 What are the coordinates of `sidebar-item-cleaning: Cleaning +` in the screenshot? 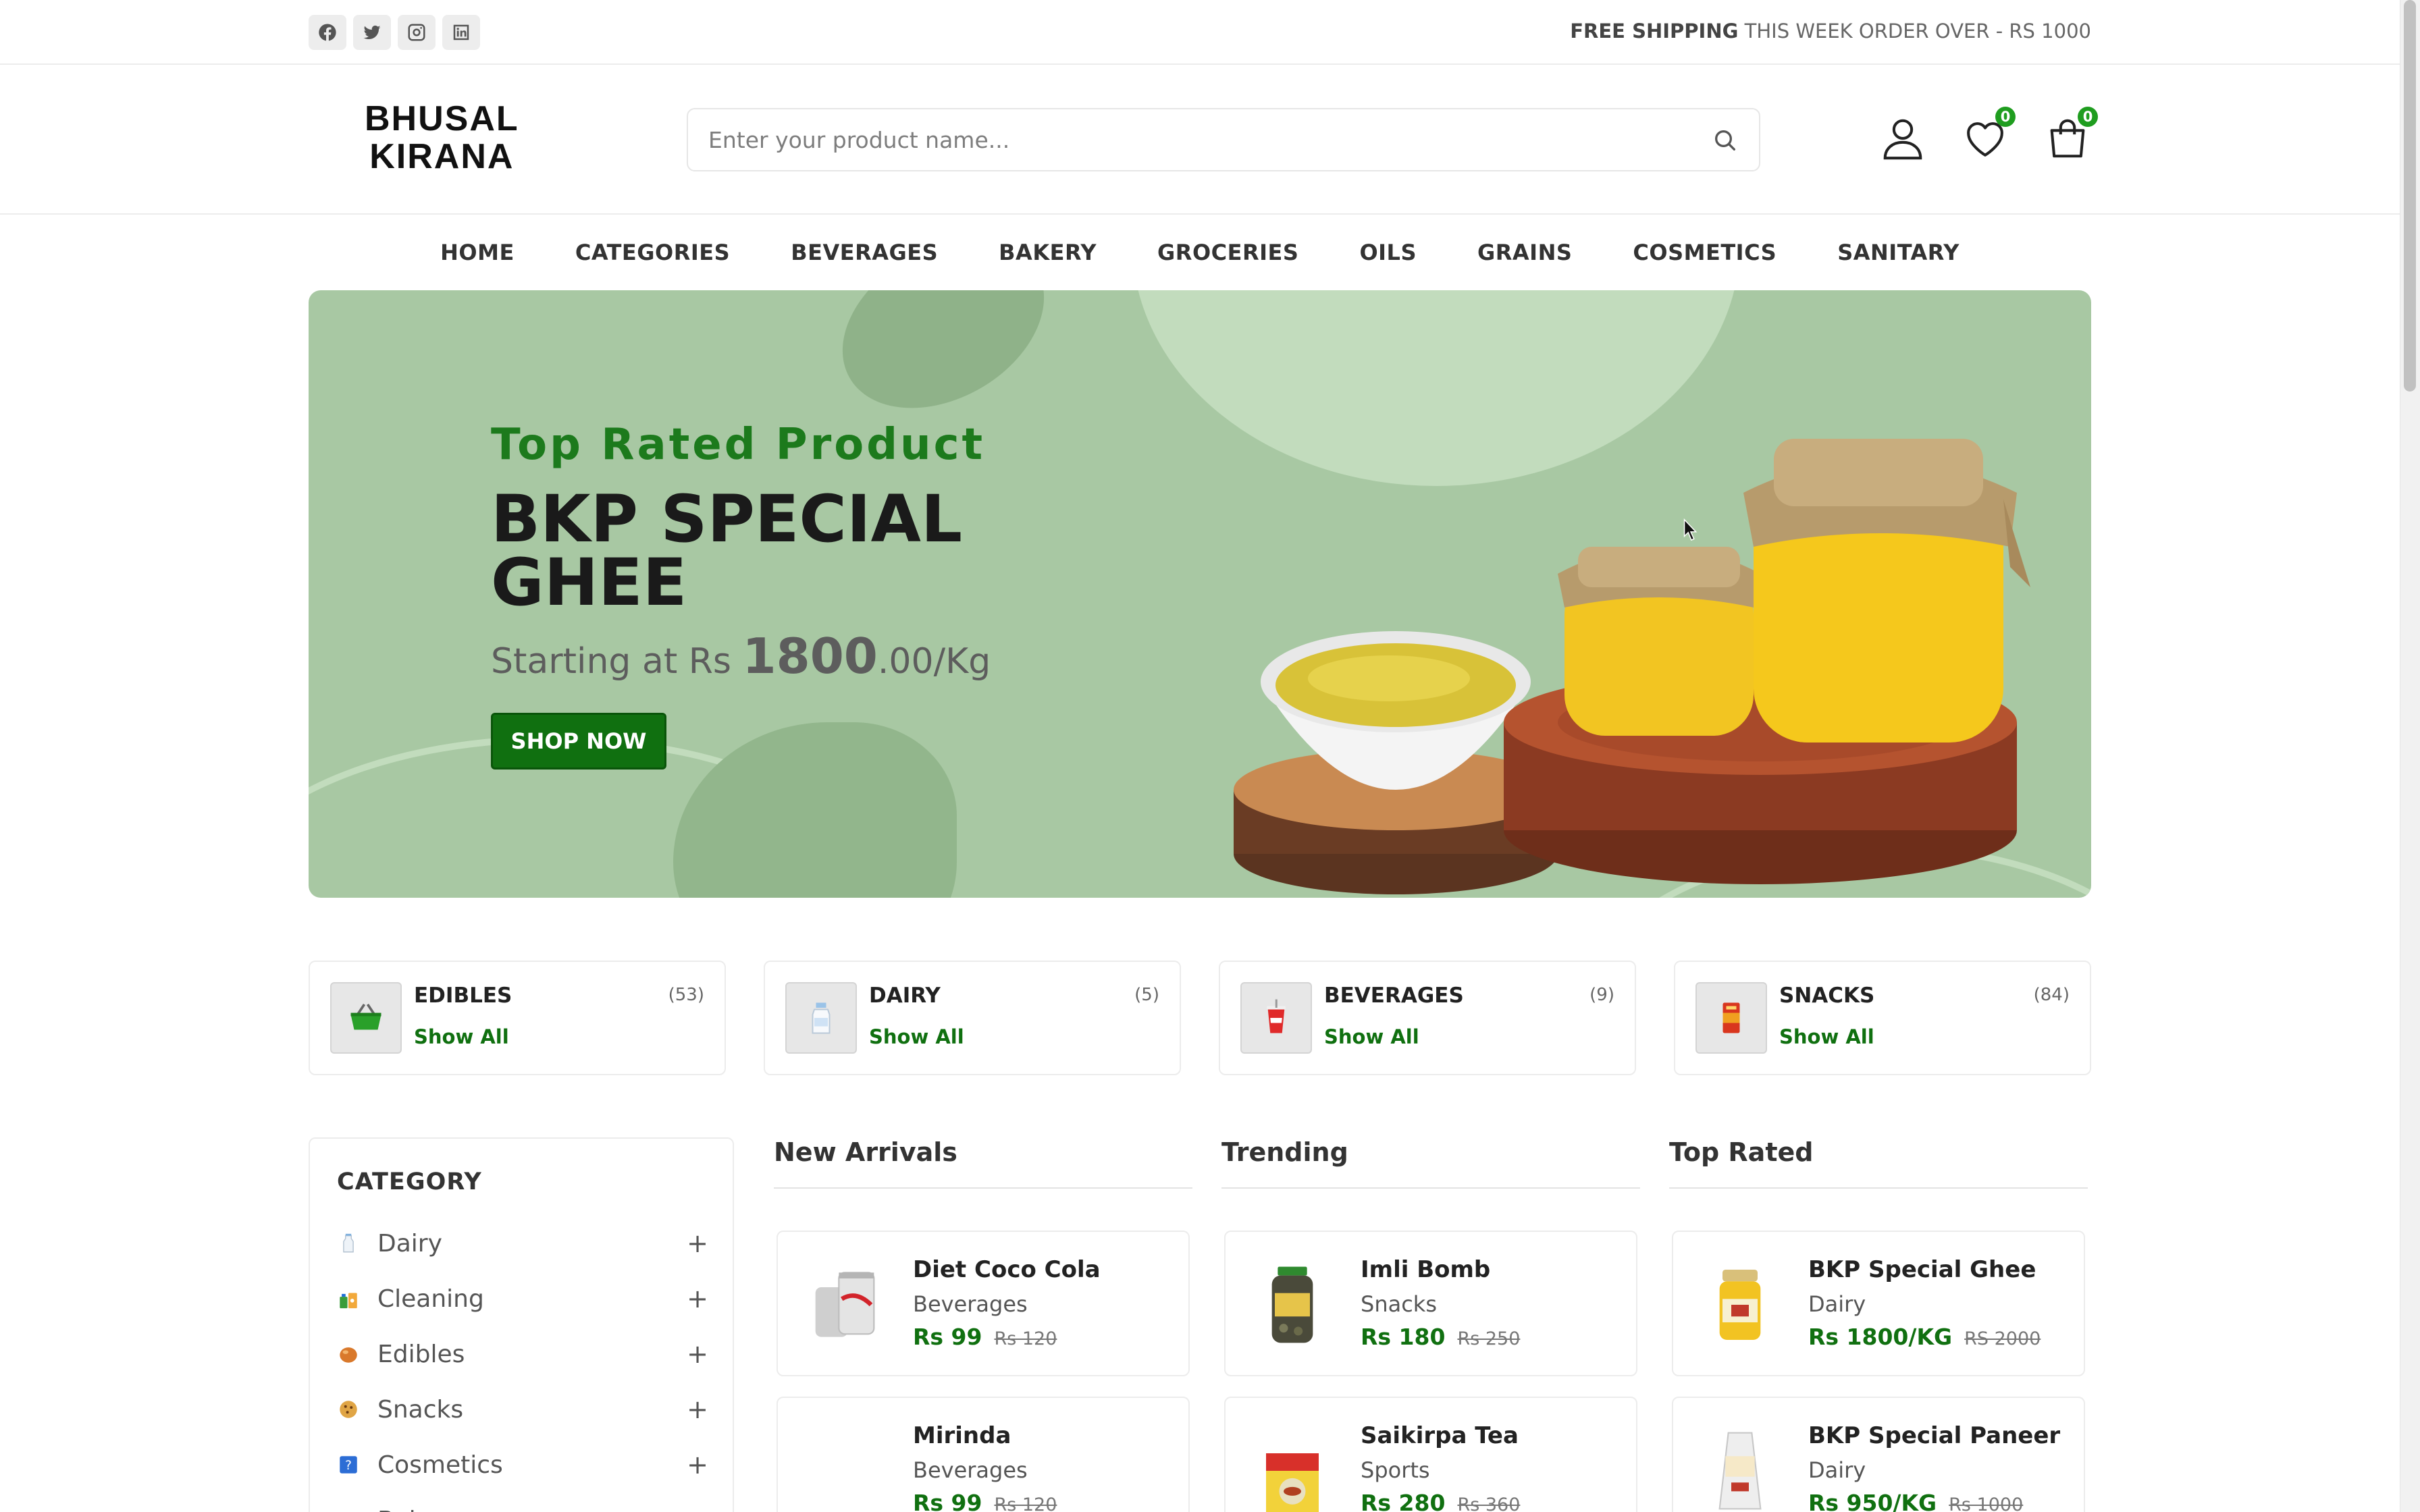 It's located at (522, 1298).